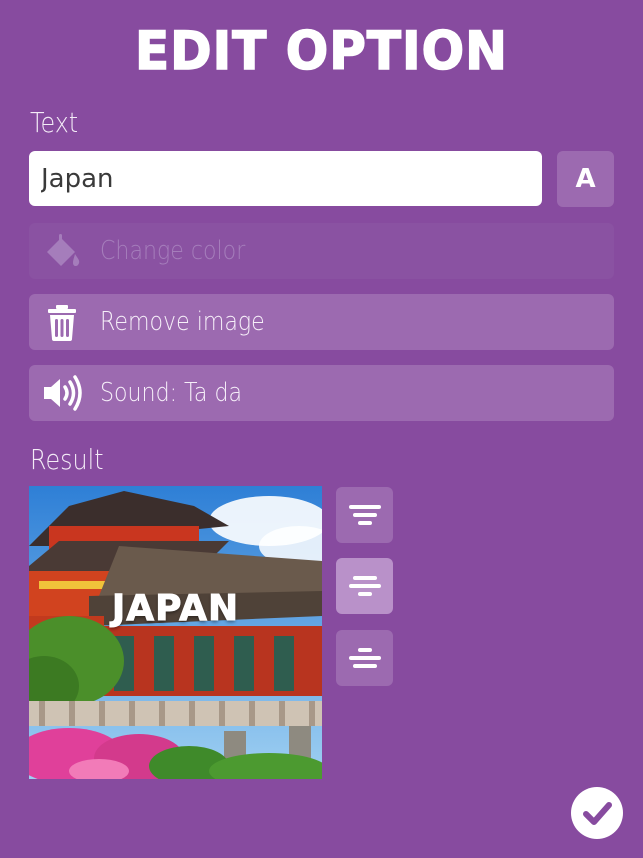 The height and width of the screenshot is (858, 643). I want to click on remove-image-label: Remove image, so click(182, 322).